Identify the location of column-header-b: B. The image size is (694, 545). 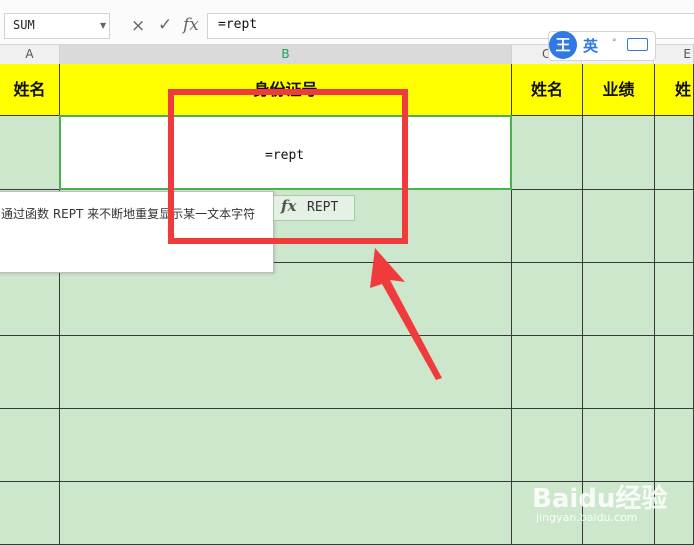
(286, 54).